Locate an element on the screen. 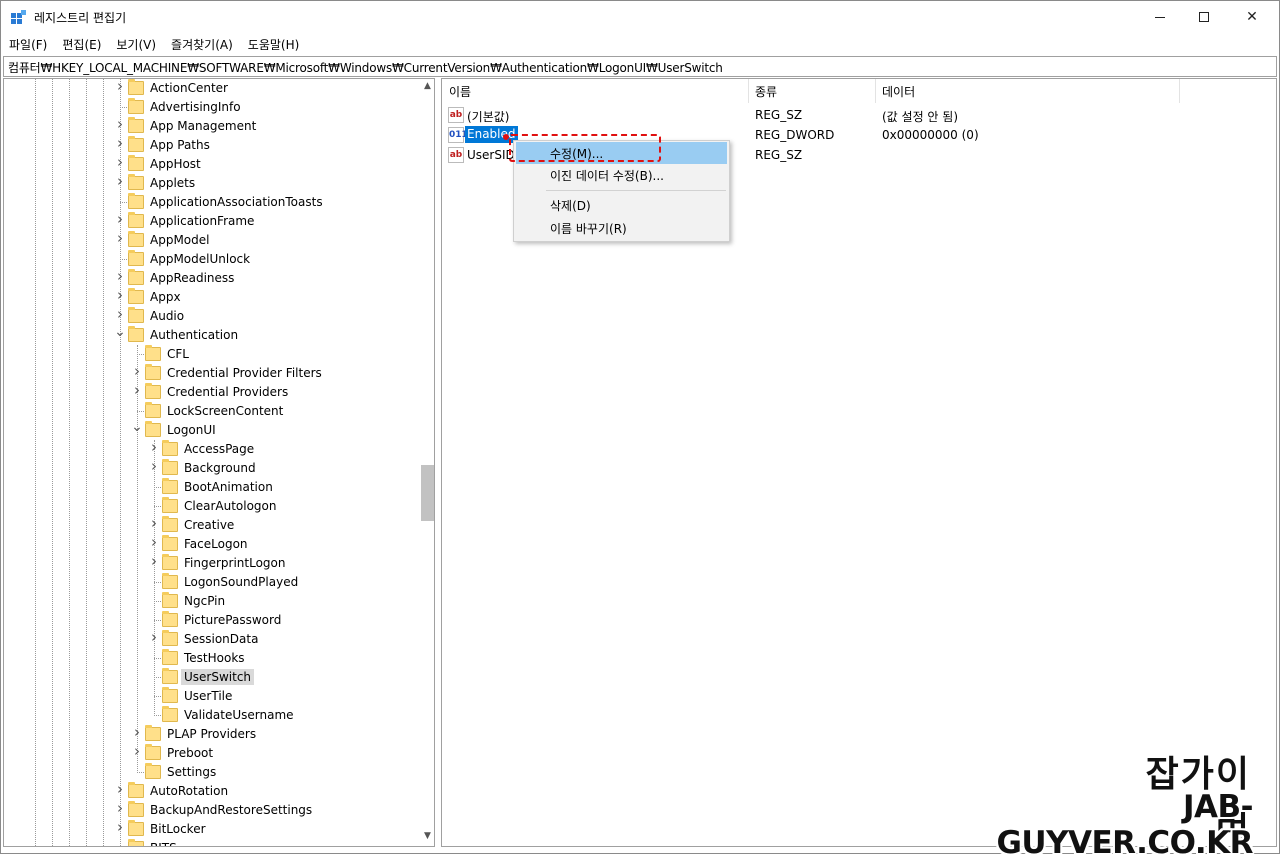 The image size is (1280, 854). tree-node: ⌄ LogonUI is located at coordinates (211, 430).